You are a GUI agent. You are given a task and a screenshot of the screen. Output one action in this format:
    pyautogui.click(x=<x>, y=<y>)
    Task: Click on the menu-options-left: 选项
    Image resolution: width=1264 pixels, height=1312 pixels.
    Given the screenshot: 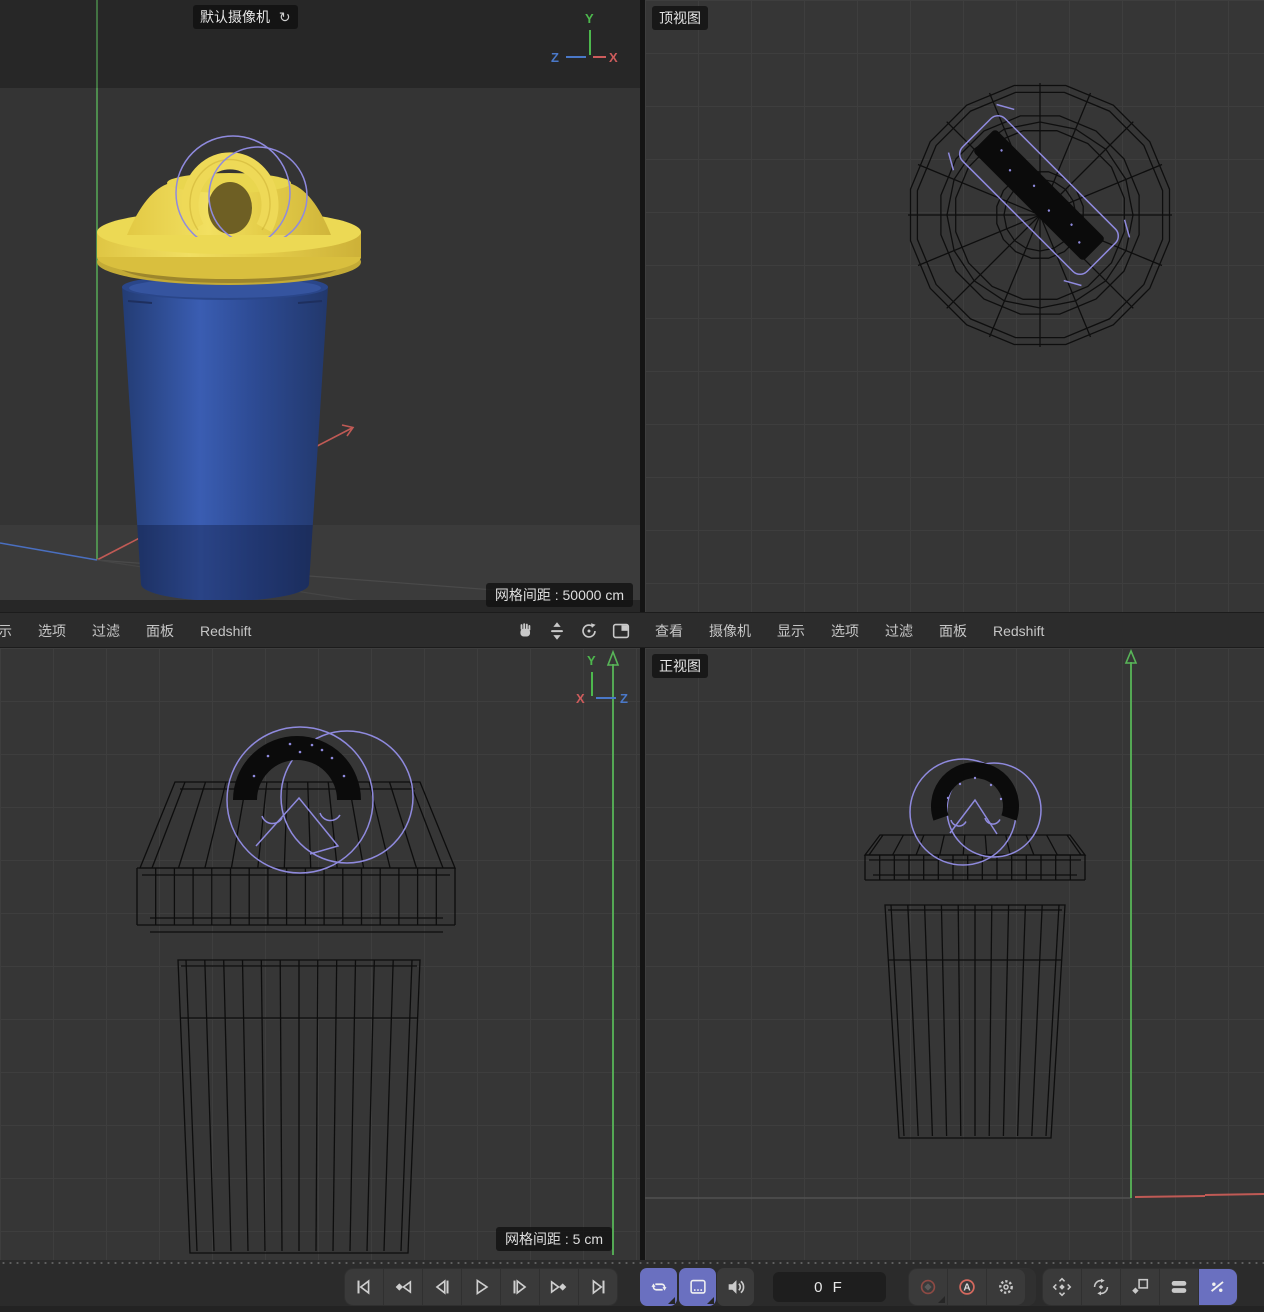 What is the action you would take?
    pyautogui.click(x=52, y=631)
    